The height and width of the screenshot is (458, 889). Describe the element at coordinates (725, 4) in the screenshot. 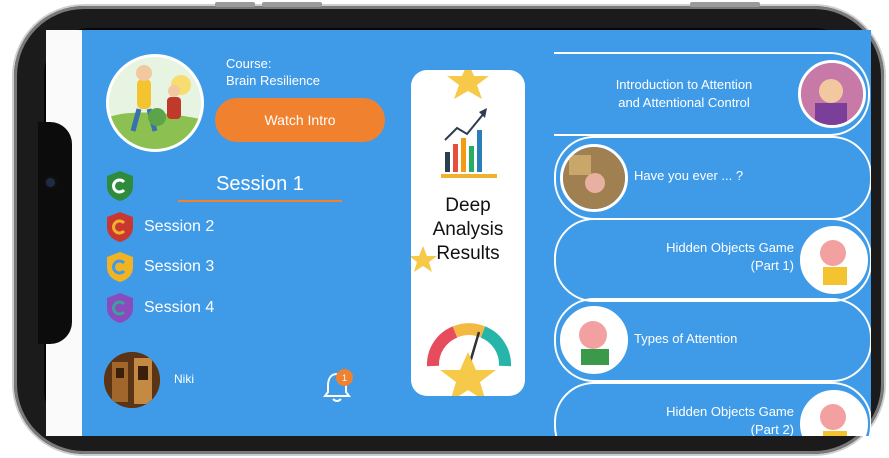

I see `phone-power-button` at that location.